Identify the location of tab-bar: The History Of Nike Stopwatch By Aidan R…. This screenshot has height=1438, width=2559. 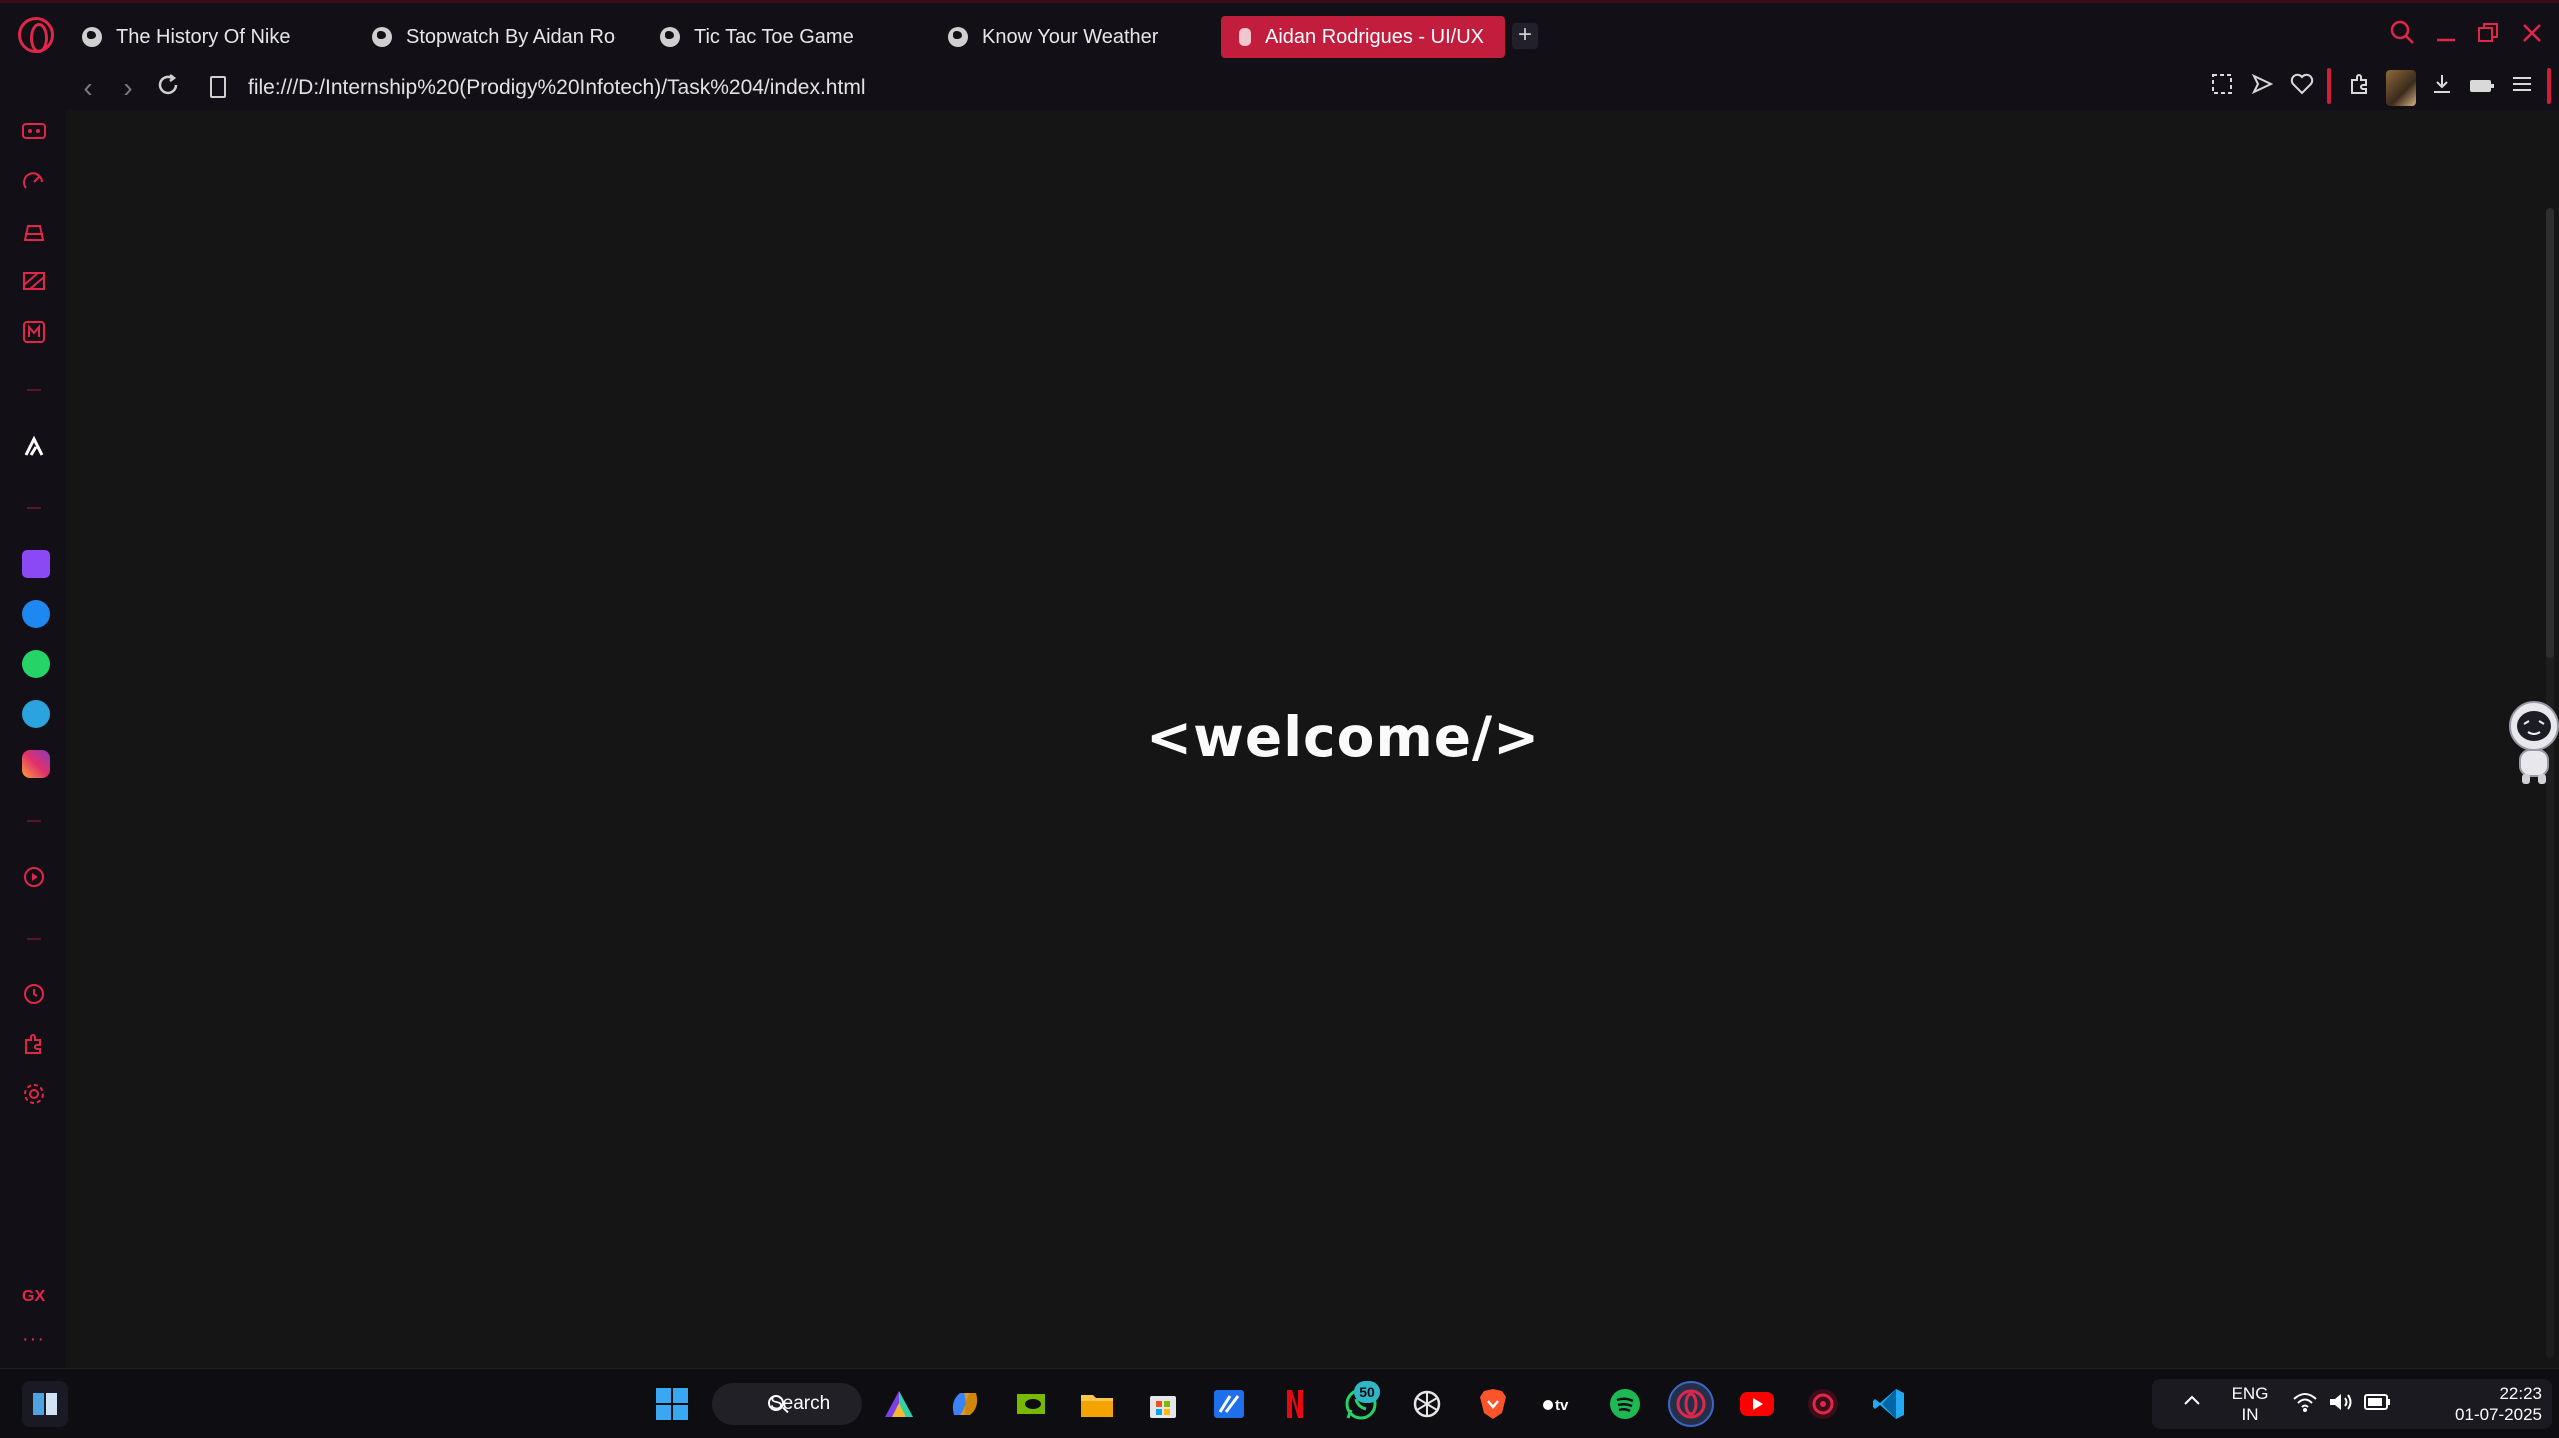
(1279, 33).